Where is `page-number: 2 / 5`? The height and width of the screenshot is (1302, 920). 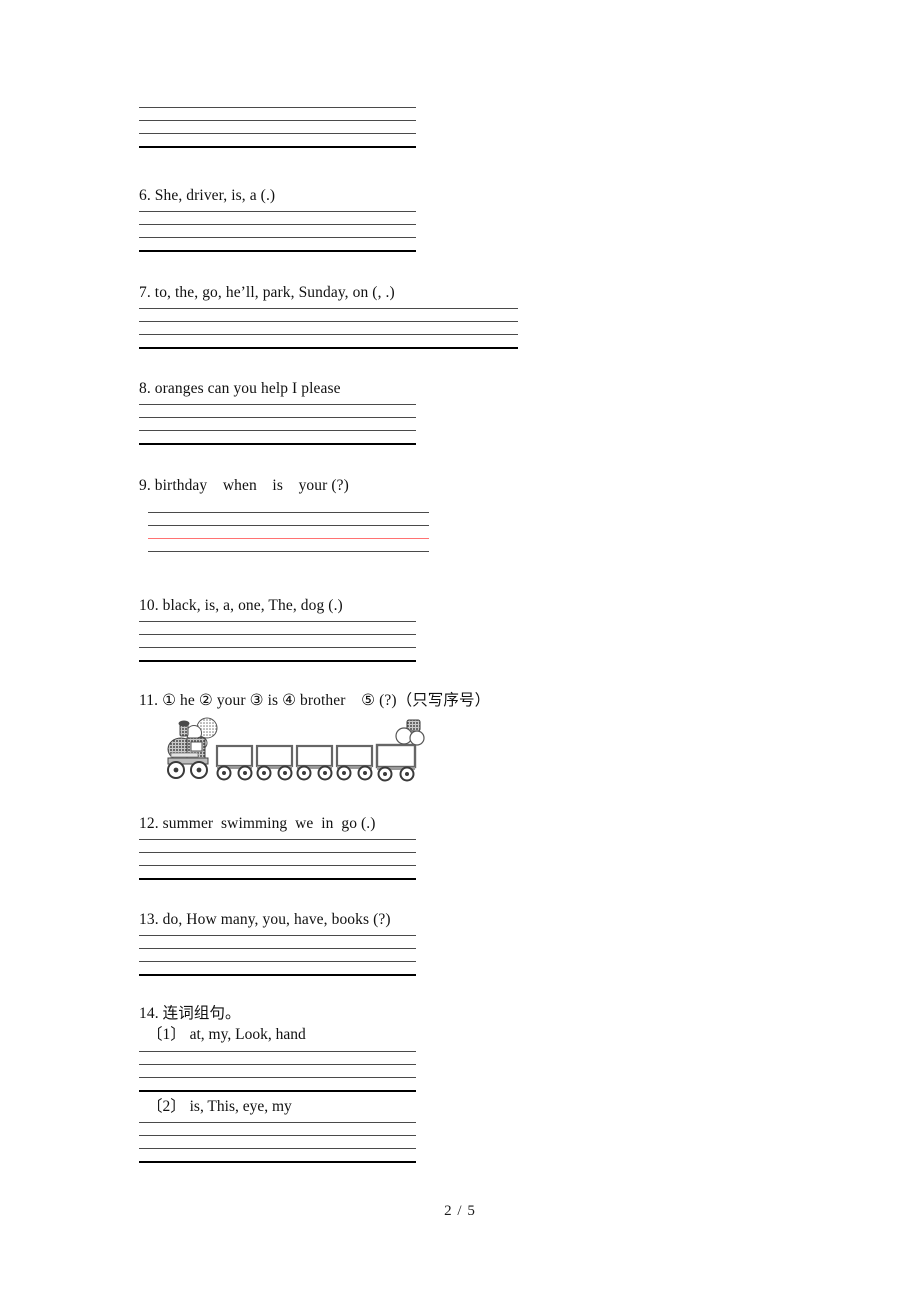
page-number: 2 / 5 is located at coordinates (460, 1211).